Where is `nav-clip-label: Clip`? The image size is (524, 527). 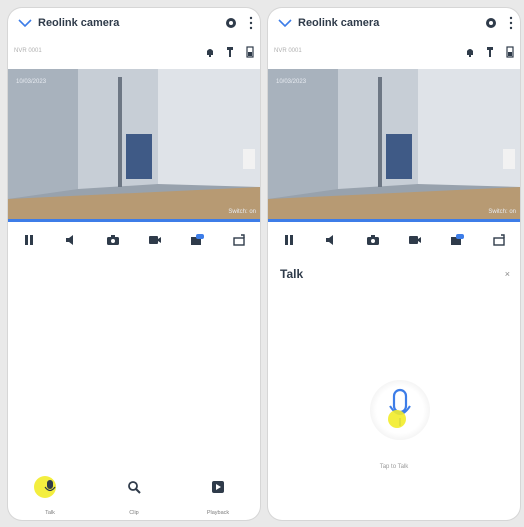 nav-clip-label: Clip is located at coordinates (134, 513).